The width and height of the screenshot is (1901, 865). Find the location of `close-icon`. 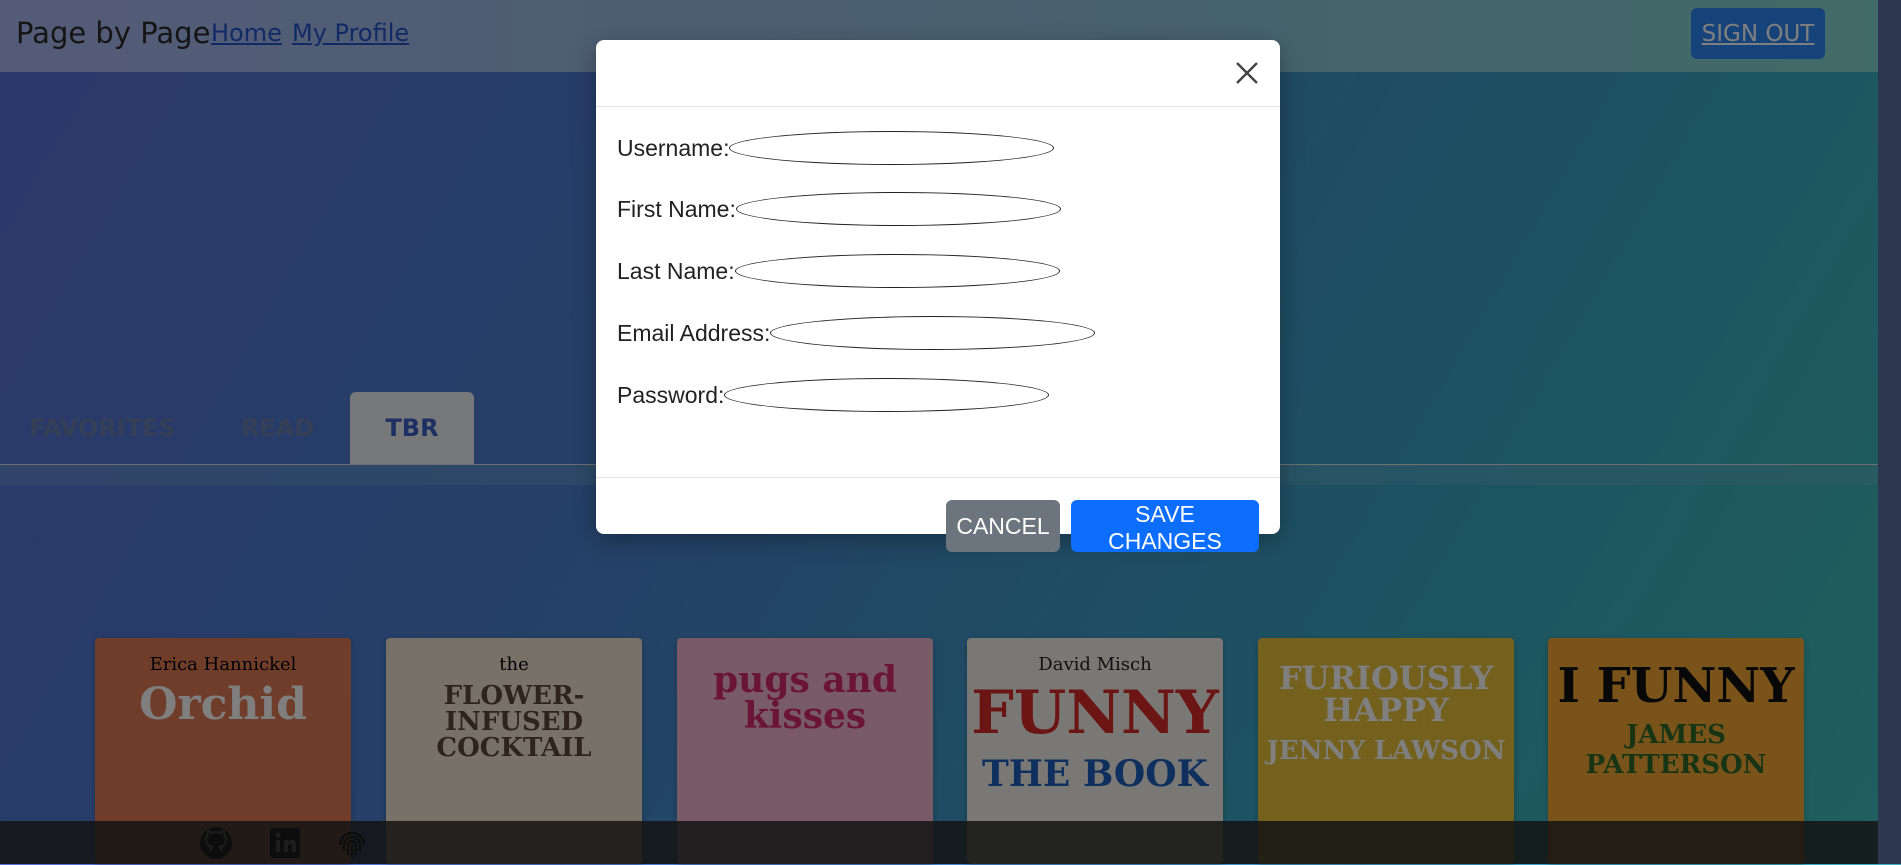

close-icon is located at coordinates (1247, 73).